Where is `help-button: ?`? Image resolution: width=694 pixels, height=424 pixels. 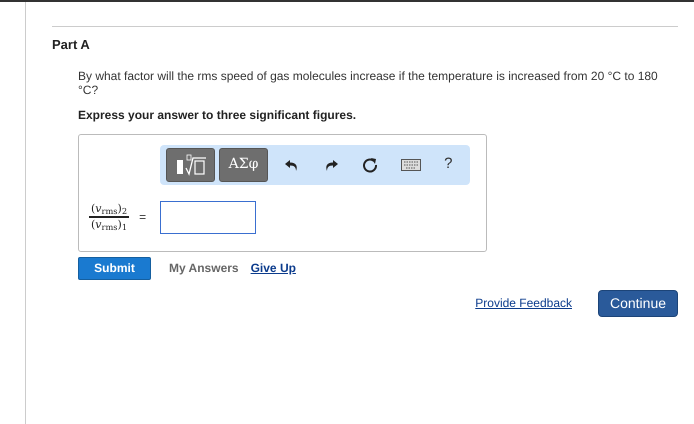 help-button: ? is located at coordinates (448, 164).